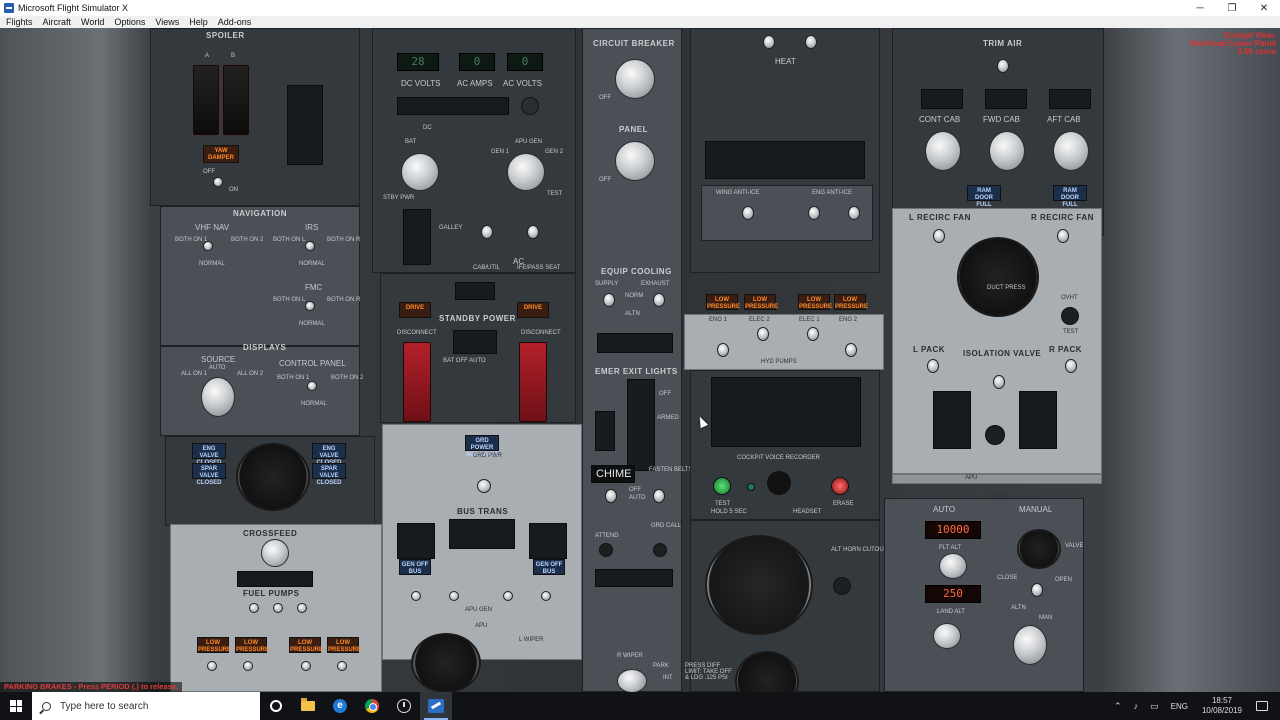 This screenshot has width=1280, height=720. I want to click on dc-meters-selector, so click(420, 172).